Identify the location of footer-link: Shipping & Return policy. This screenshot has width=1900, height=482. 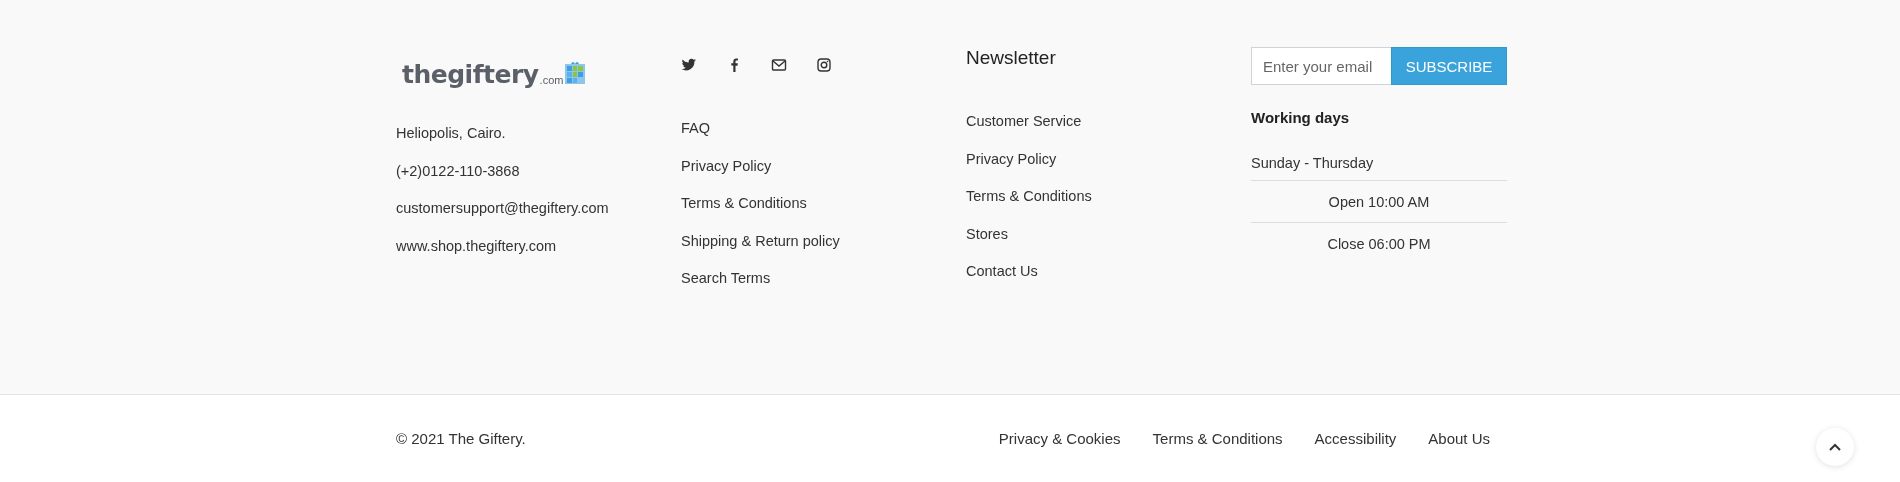
(760, 240).